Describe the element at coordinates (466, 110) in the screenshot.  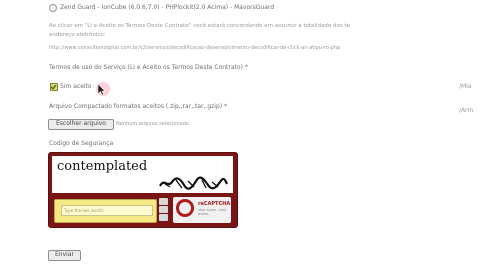
I see `upload-right-hint: /Arm` at that location.